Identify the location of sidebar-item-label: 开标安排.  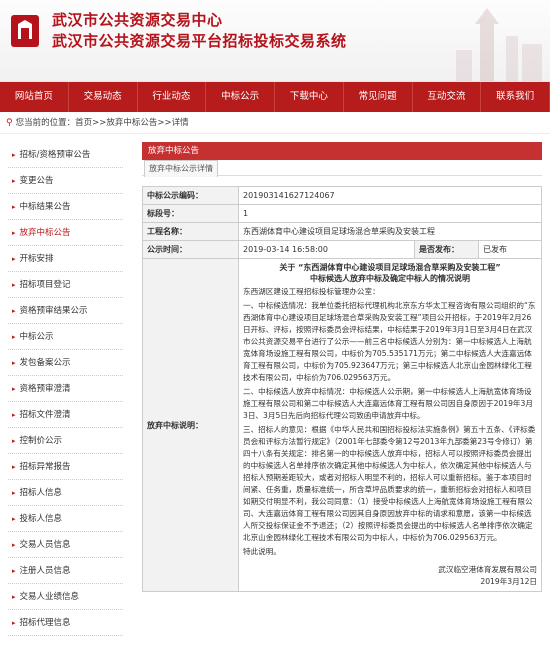
(36, 259).